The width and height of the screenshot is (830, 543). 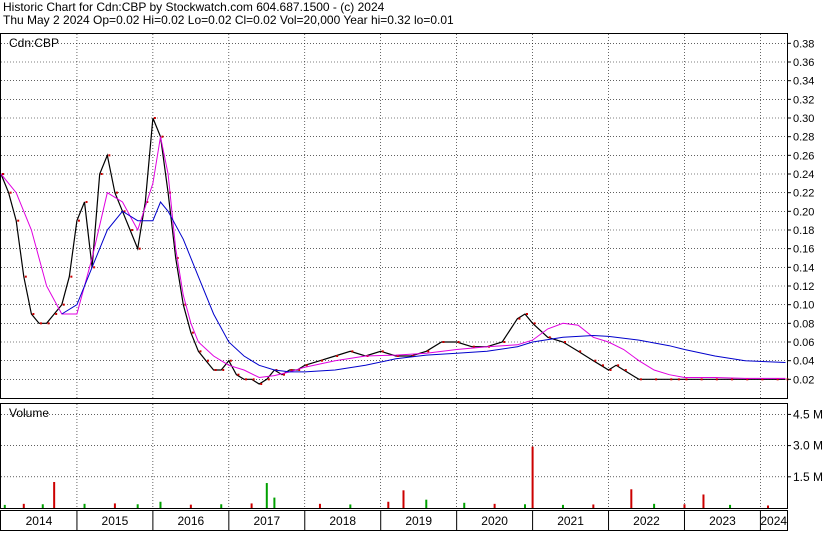 I want to click on y-tick-label: 0.16, so click(x=803, y=250).